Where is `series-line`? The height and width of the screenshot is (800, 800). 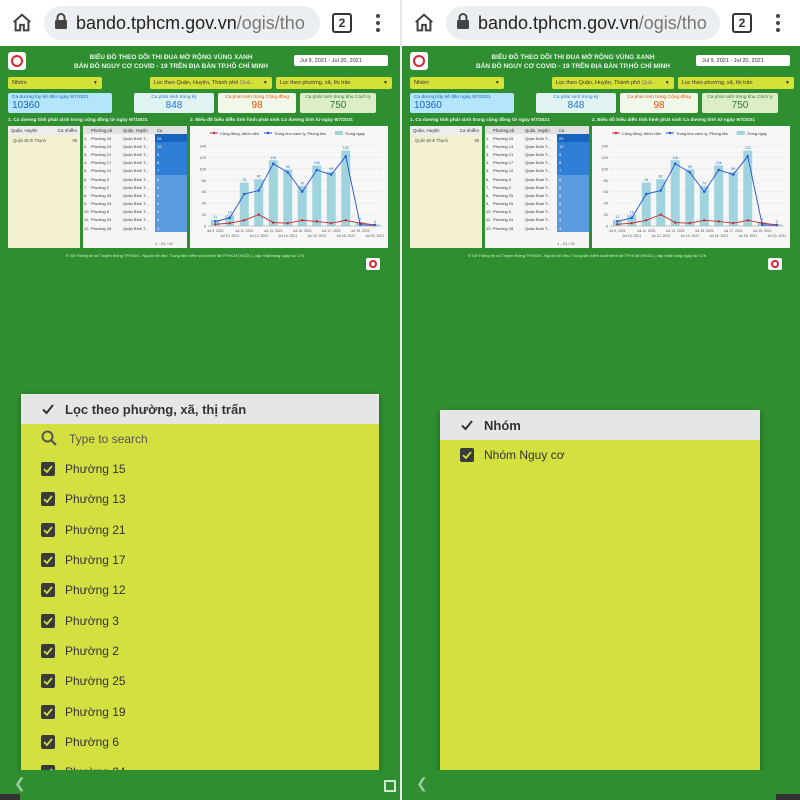 series-line is located at coordinates (295, 190).